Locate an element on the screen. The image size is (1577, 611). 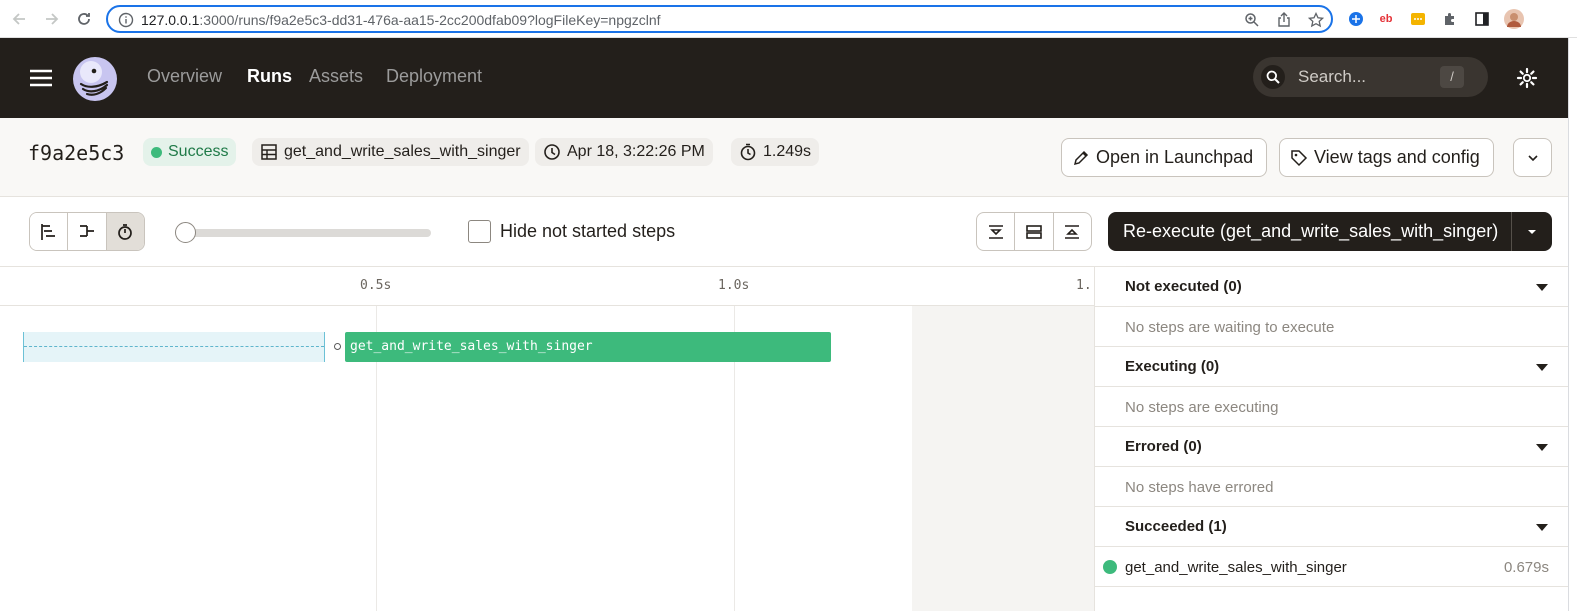
zoom-slider-handle is located at coordinates (185, 232).